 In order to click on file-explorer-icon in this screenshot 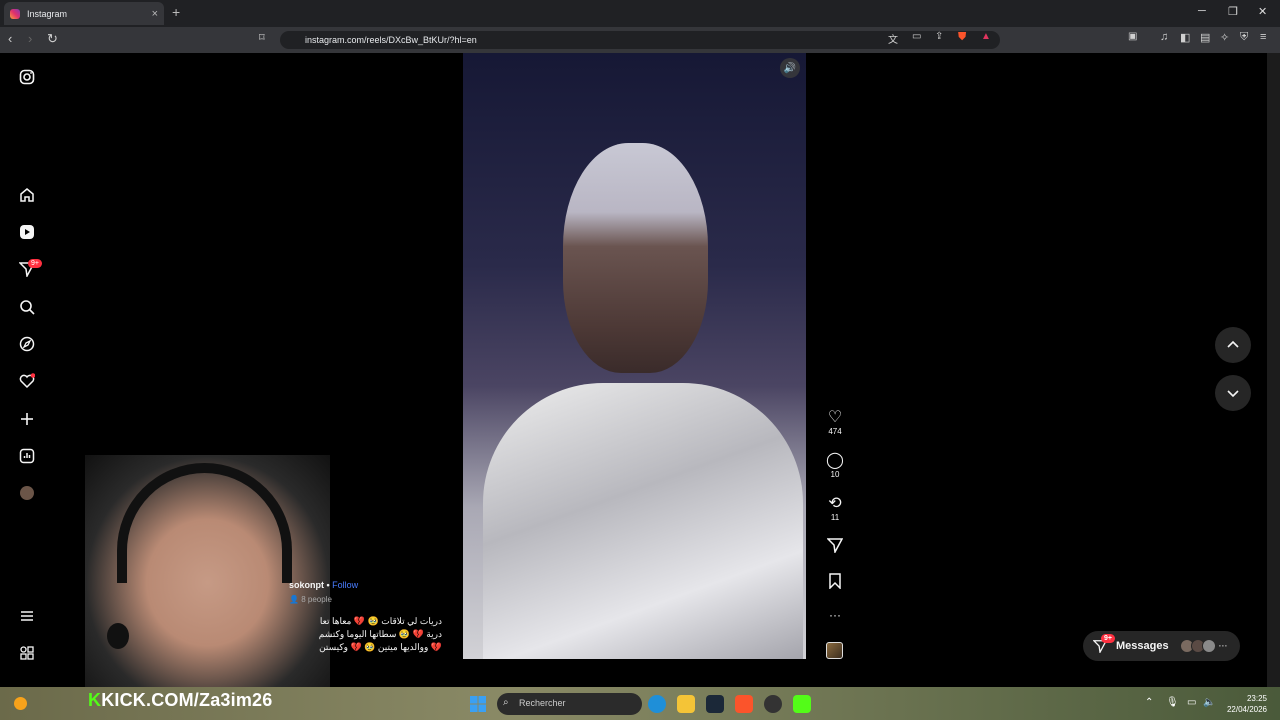, I will do `click(686, 704)`.